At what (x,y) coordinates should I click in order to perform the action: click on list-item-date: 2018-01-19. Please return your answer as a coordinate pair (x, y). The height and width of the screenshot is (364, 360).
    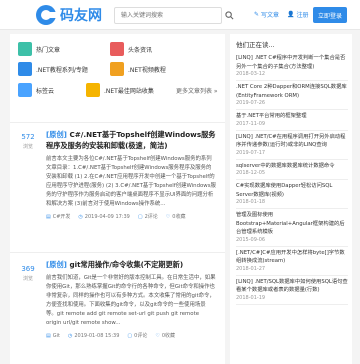
    Looking at the image, I should click on (251, 297).